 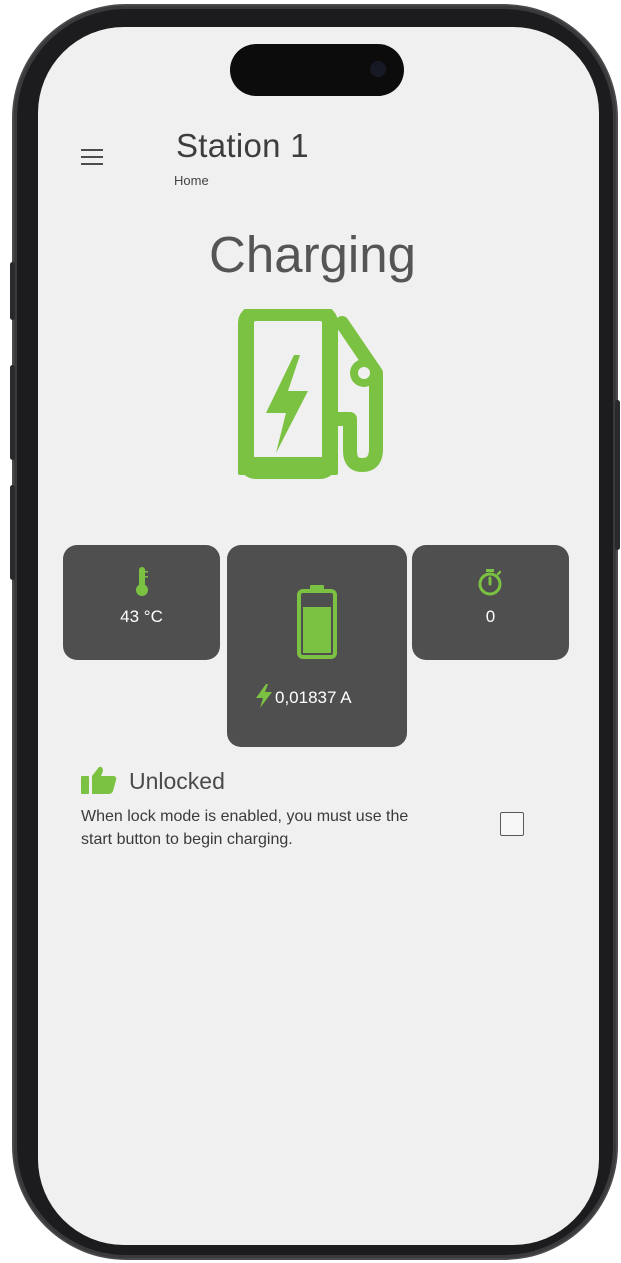 What do you see at coordinates (141, 616) in the screenshot?
I see `temperature-value: 43 °C` at bounding box center [141, 616].